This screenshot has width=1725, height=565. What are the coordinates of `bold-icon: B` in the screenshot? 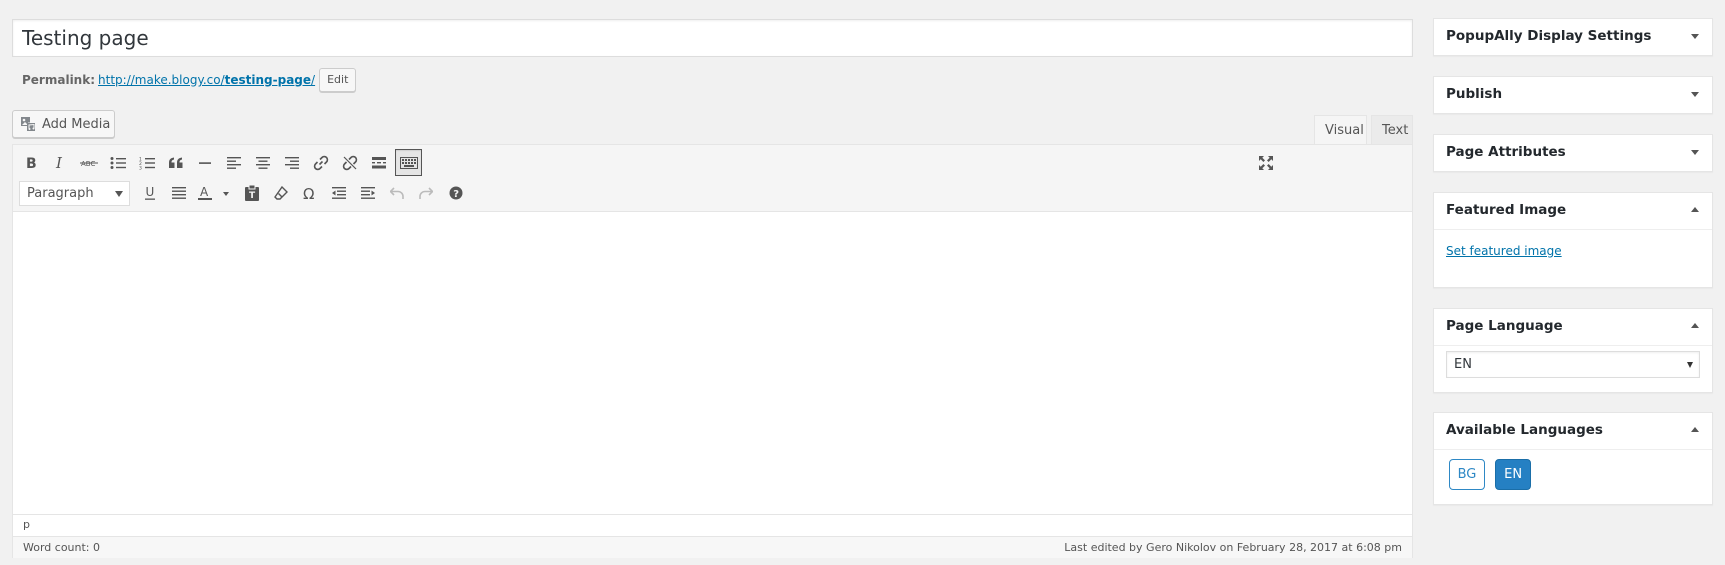 It's located at (31, 163).